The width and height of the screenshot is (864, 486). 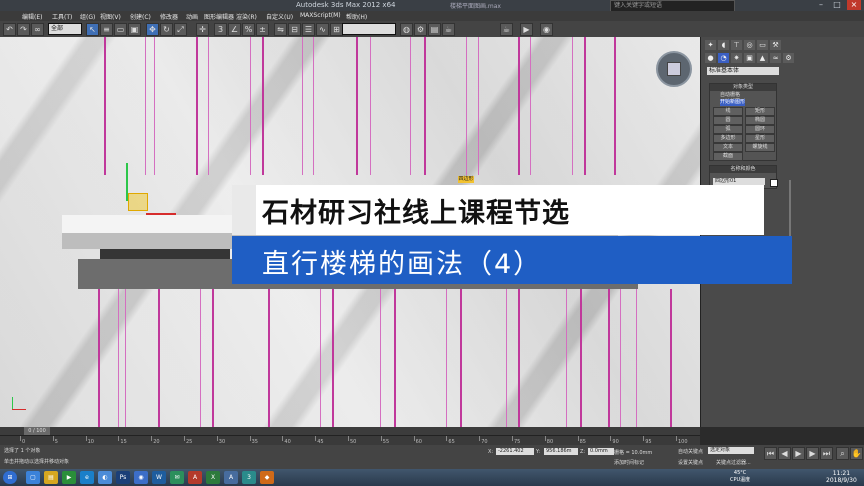 I want to click on ngon-button: 多边形, so click(x=728, y=138).